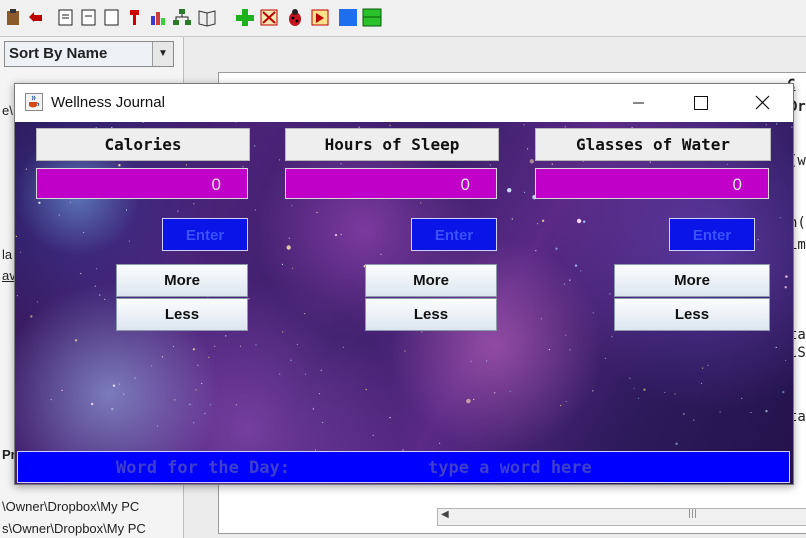  I want to click on java-cup-icon, so click(34, 102).